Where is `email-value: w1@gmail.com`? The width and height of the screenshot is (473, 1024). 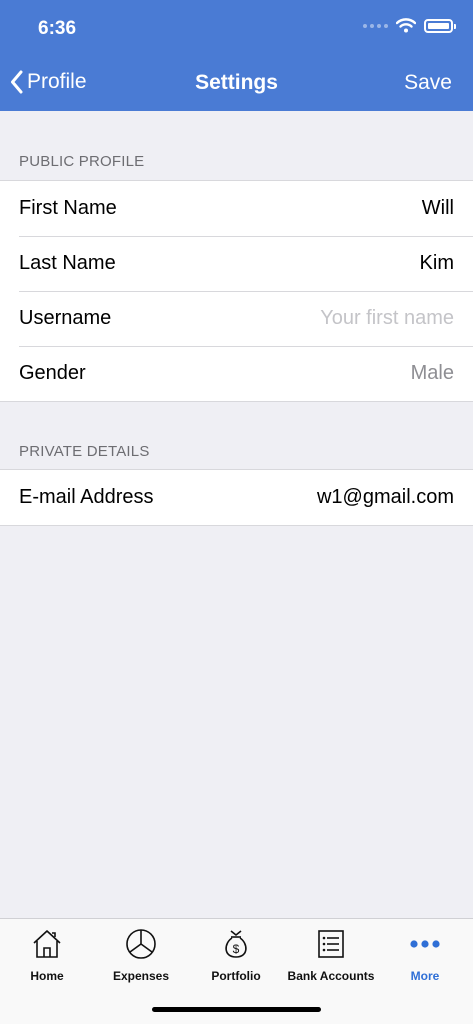 email-value: w1@gmail.com is located at coordinates (385, 497).